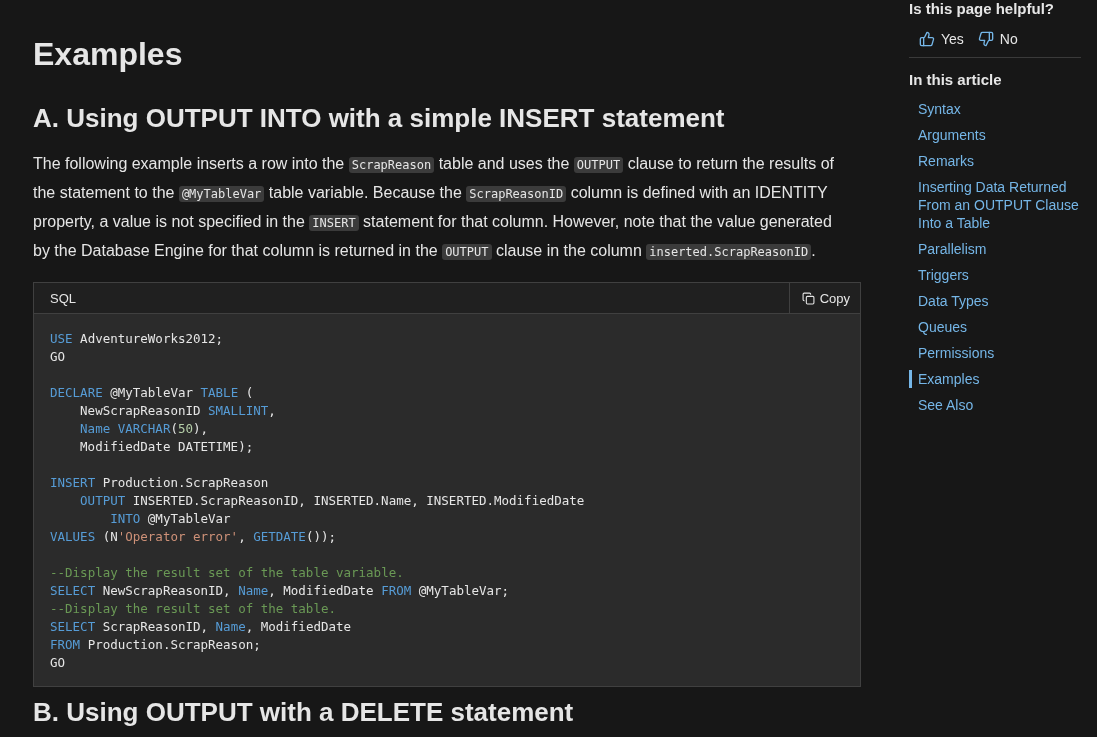 Image resolution: width=1097 pixels, height=737 pixels. I want to click on code-line: USE AdventureWorks2012;, so click(137, 339).